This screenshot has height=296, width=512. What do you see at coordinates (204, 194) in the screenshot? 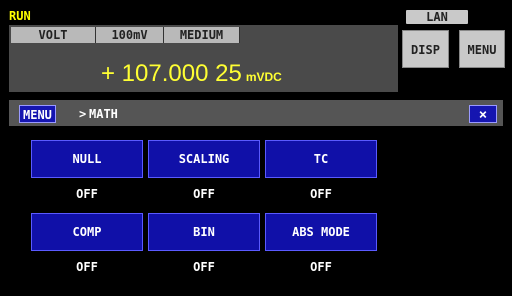
I see `scaling-state: OFF` at bounding box center [204, 194].